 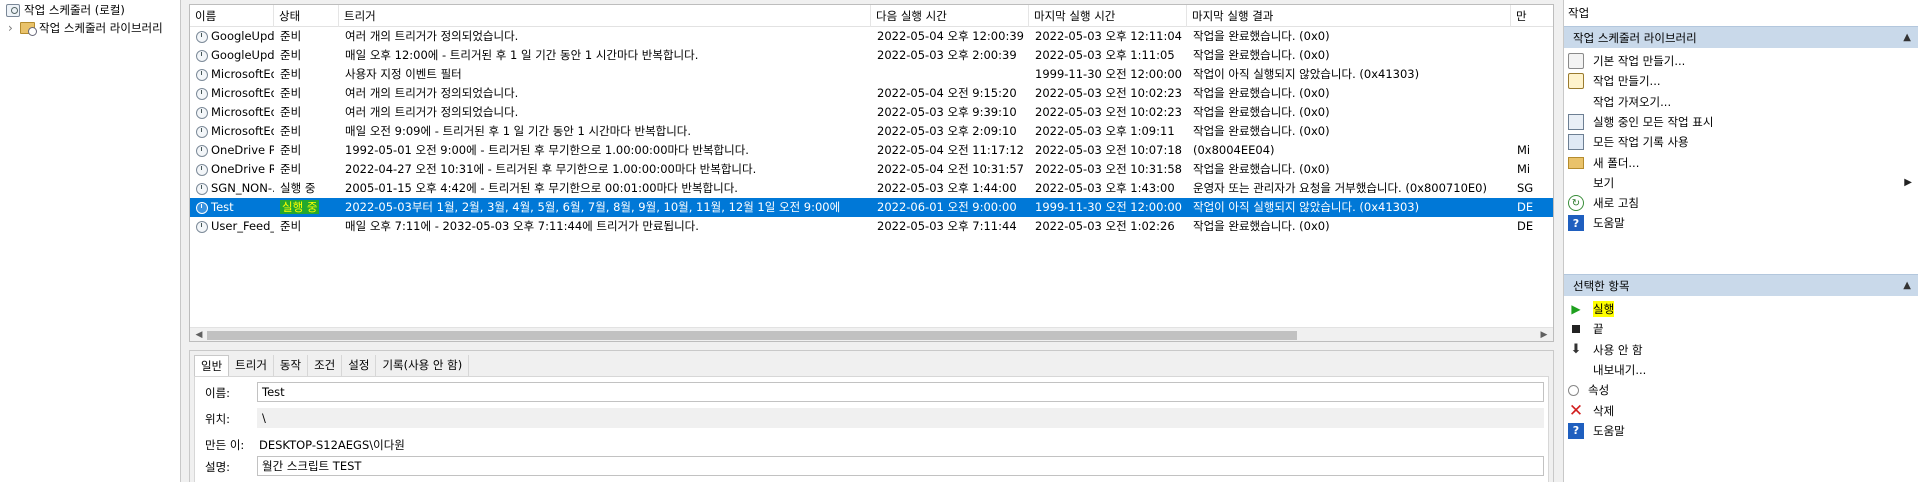 I want to click on task-next-run: 2022-05-03 오후 1:44:00, so click(x=947, y=188).